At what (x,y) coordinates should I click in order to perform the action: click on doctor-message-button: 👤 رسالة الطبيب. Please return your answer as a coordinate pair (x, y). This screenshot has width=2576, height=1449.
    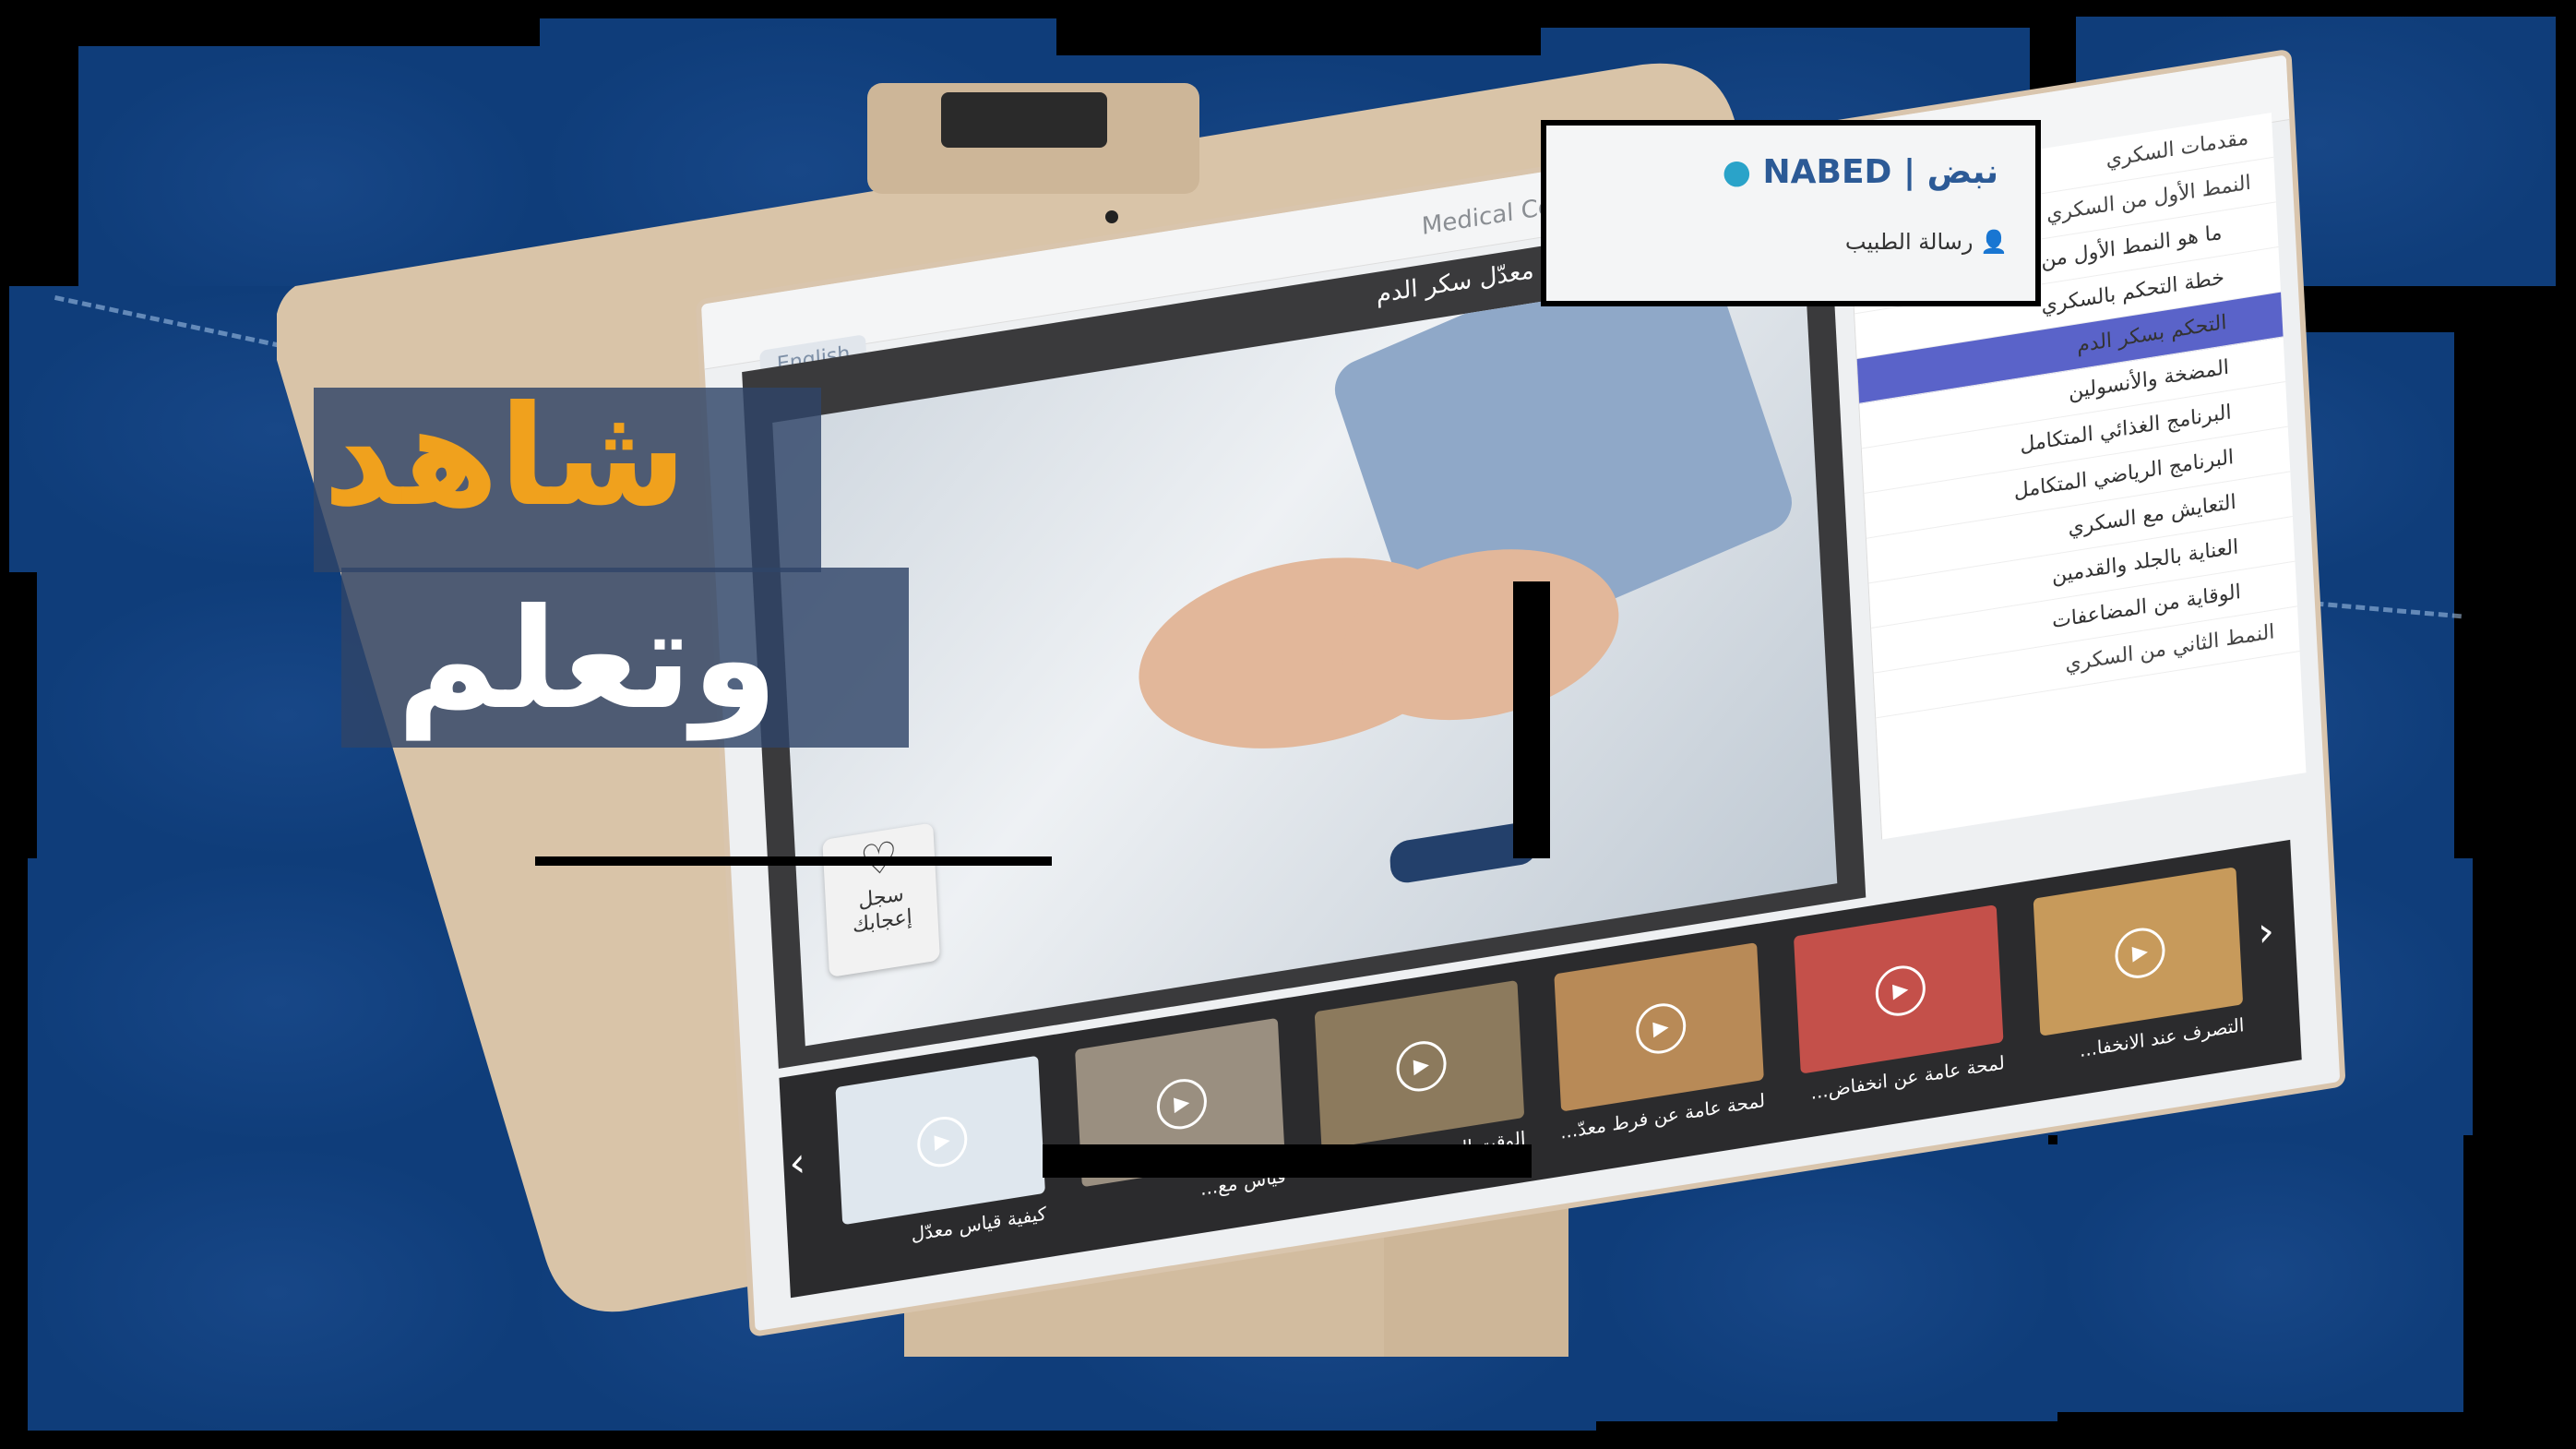
    Looking at the image, I should click on (1927, 242).